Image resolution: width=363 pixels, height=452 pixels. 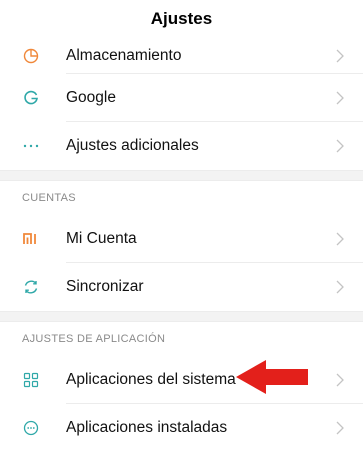 What do you see at coordinates (31, 239) in the screenshot?
I see `mi-logo-icon` at bounding box center [31, 239].